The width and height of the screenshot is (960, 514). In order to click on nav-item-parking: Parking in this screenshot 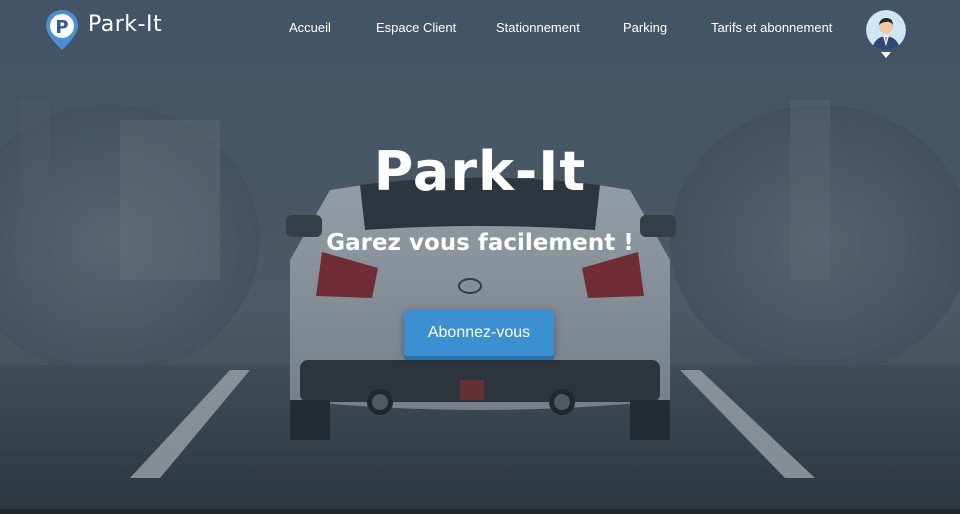, I will do `click(645, 27)`.